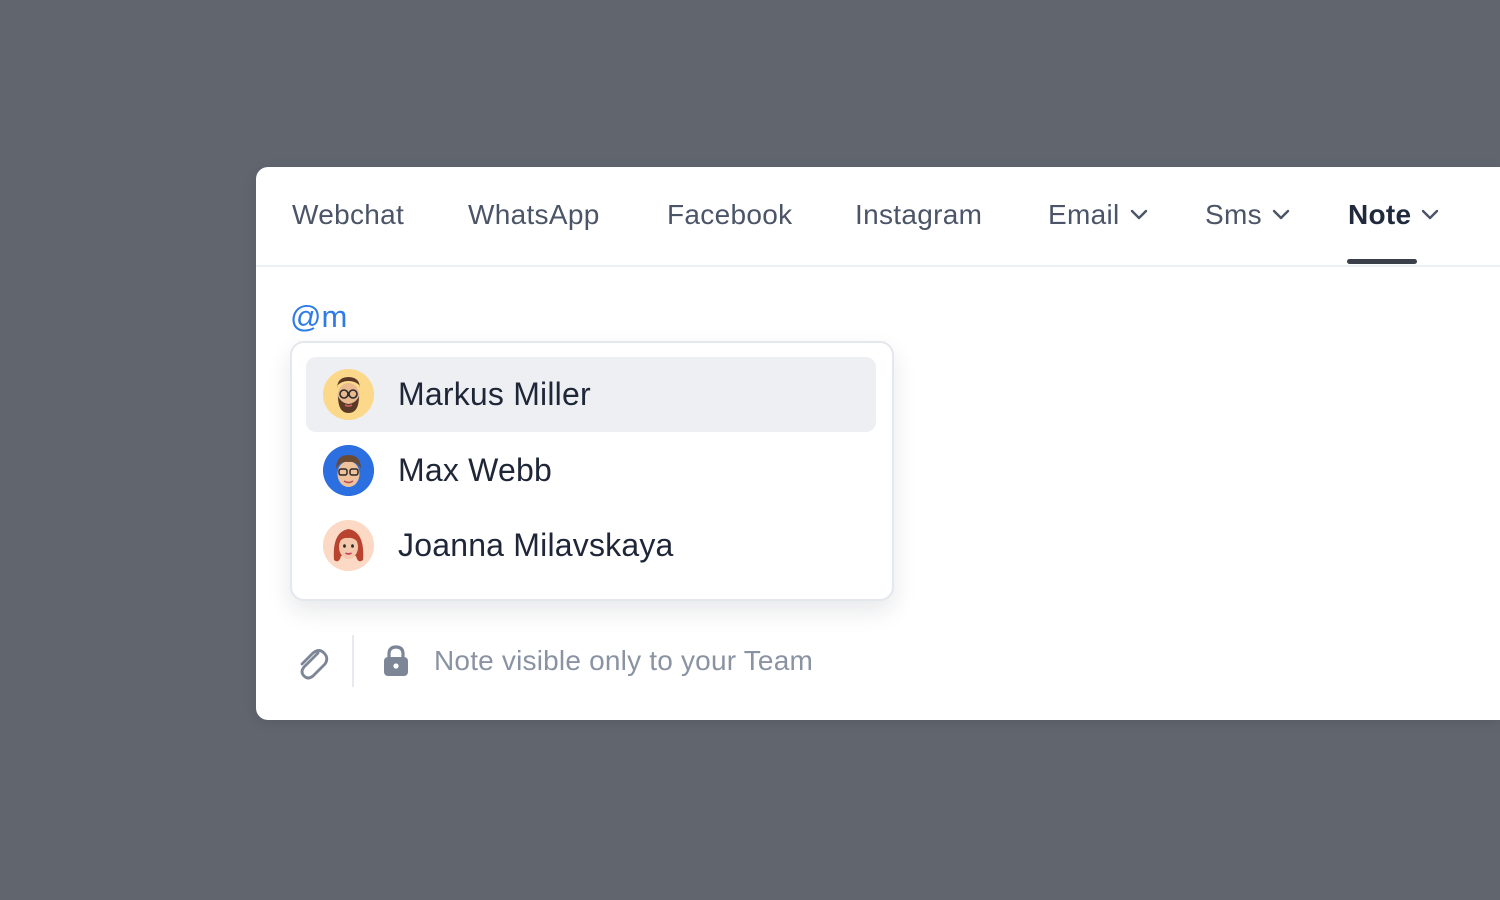 This screenshot has height=900, width=1500. I want to click on lock-icon, so click(396, 660).